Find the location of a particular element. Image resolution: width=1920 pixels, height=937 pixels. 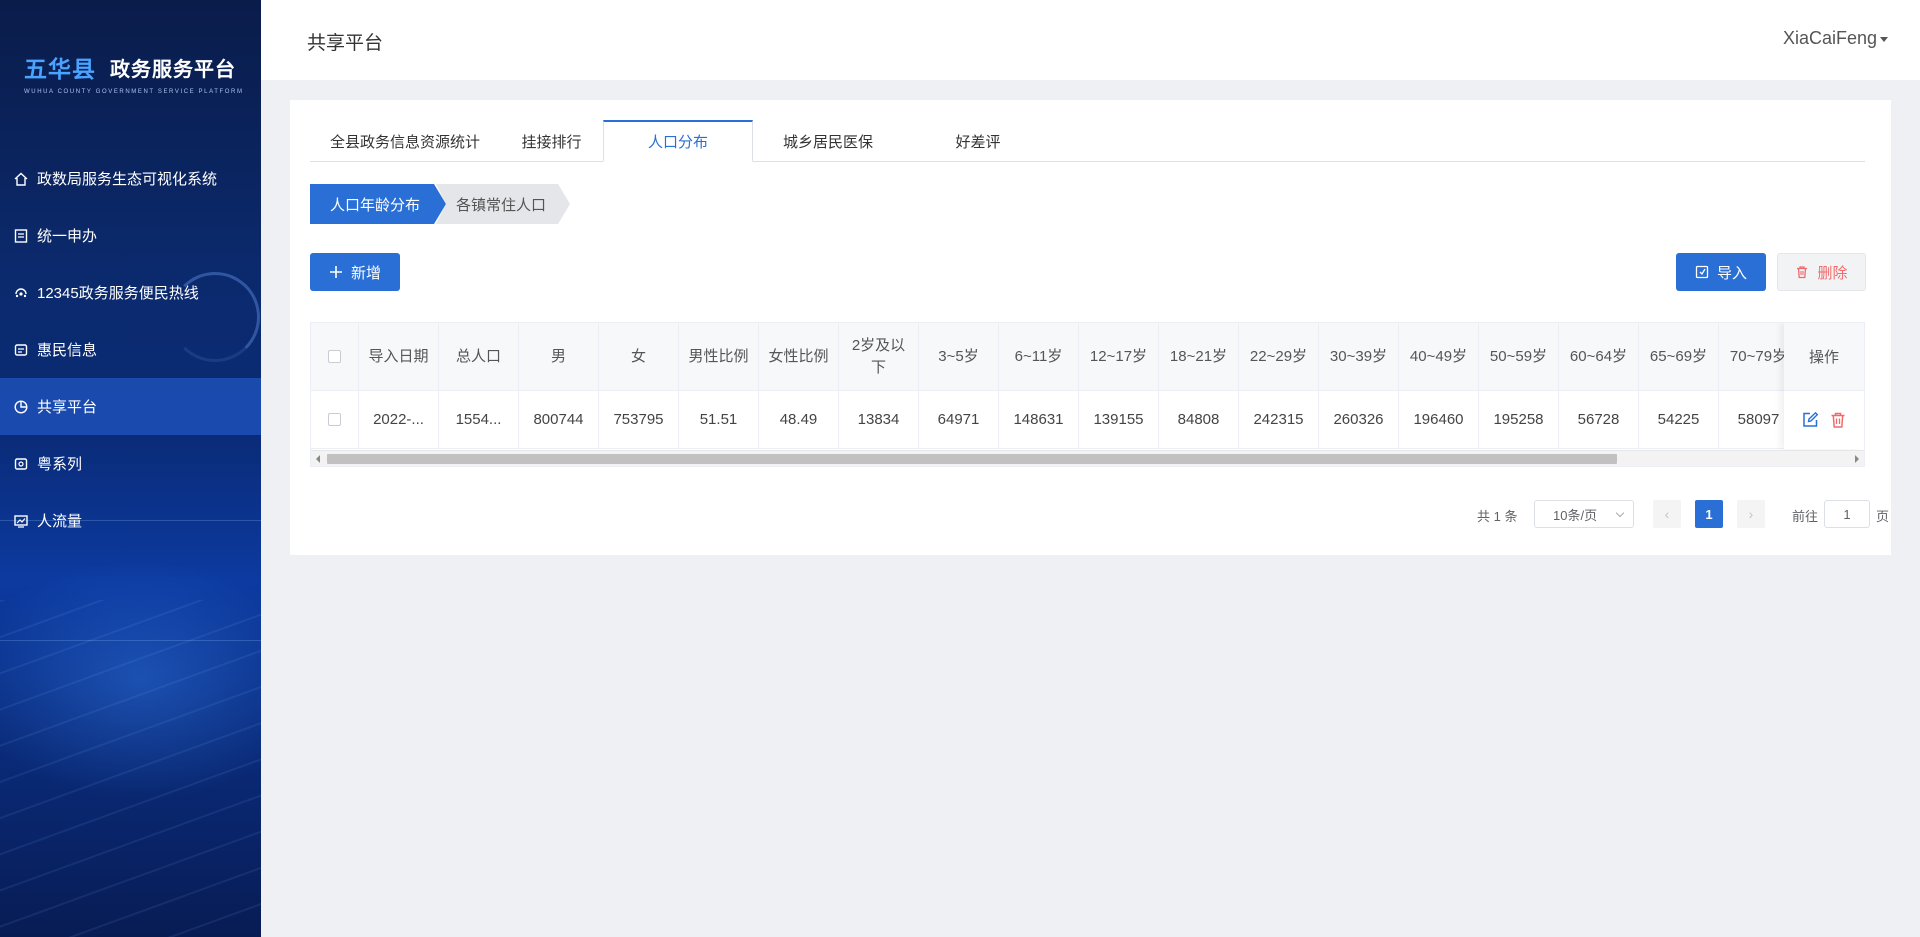

header-select-all is located at coordinates (335, 356).